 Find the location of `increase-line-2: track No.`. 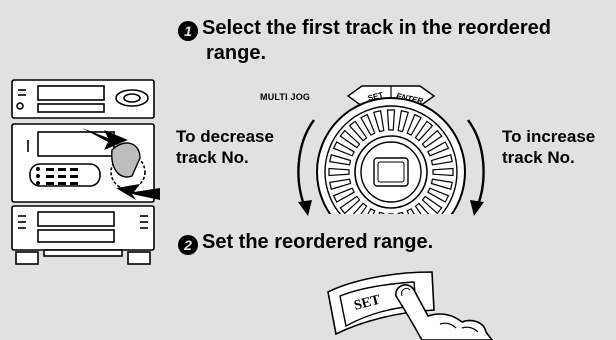

increase-line-2: track No. is located at coordinates (538, 157).